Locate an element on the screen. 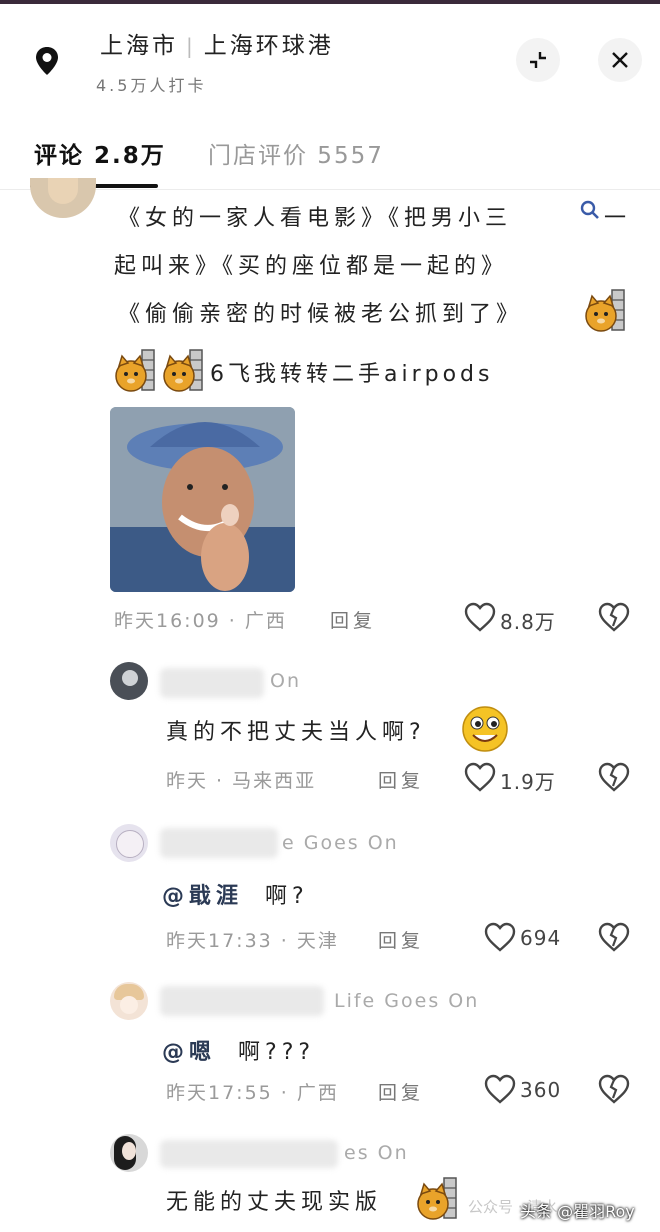 Image resolution: width=660 pixels, height=1232 pixels. username-suffix: e Goes On is located at coordinates (340, 843).